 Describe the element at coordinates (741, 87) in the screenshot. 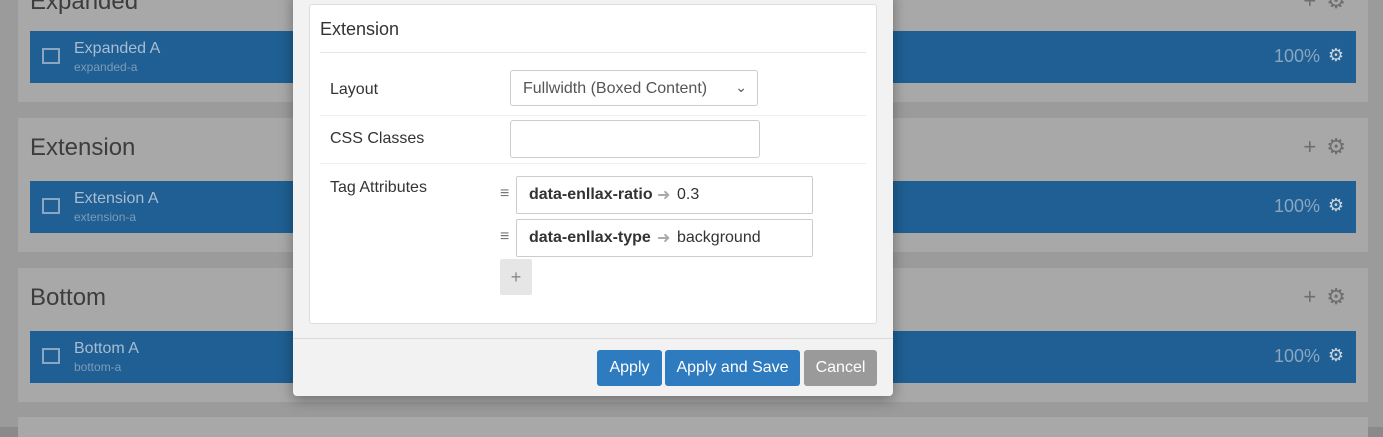

I see `chevron-down-icon: ⌄` at that location.